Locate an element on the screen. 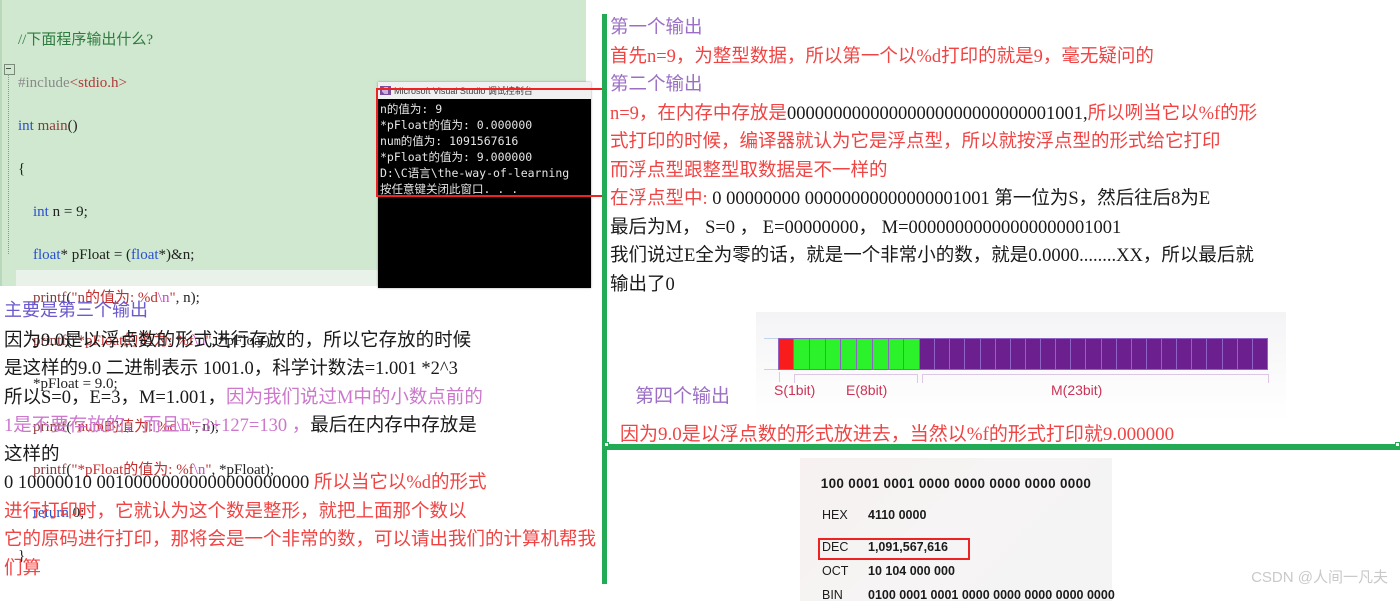 The height and width of the screenshot is (610, 1400). left-line-5: 这样的 is located at coordinates (32, 454).